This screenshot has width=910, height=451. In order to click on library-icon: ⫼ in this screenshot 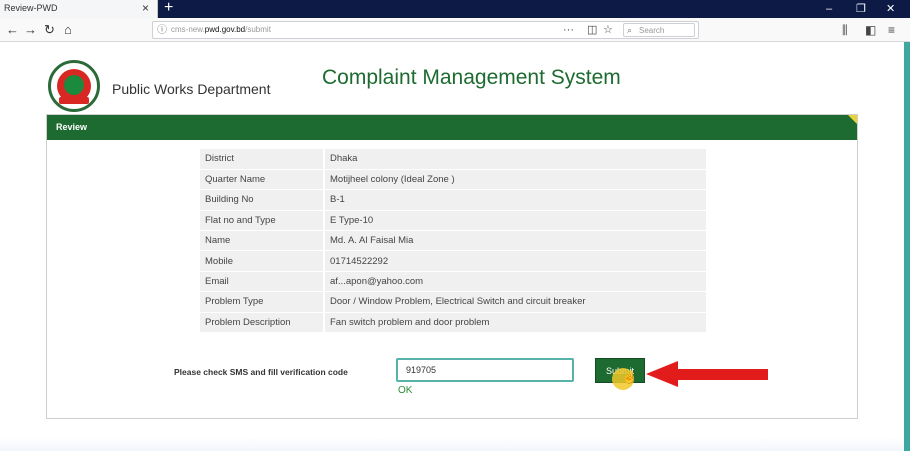, I will do `click(845, 30)`.